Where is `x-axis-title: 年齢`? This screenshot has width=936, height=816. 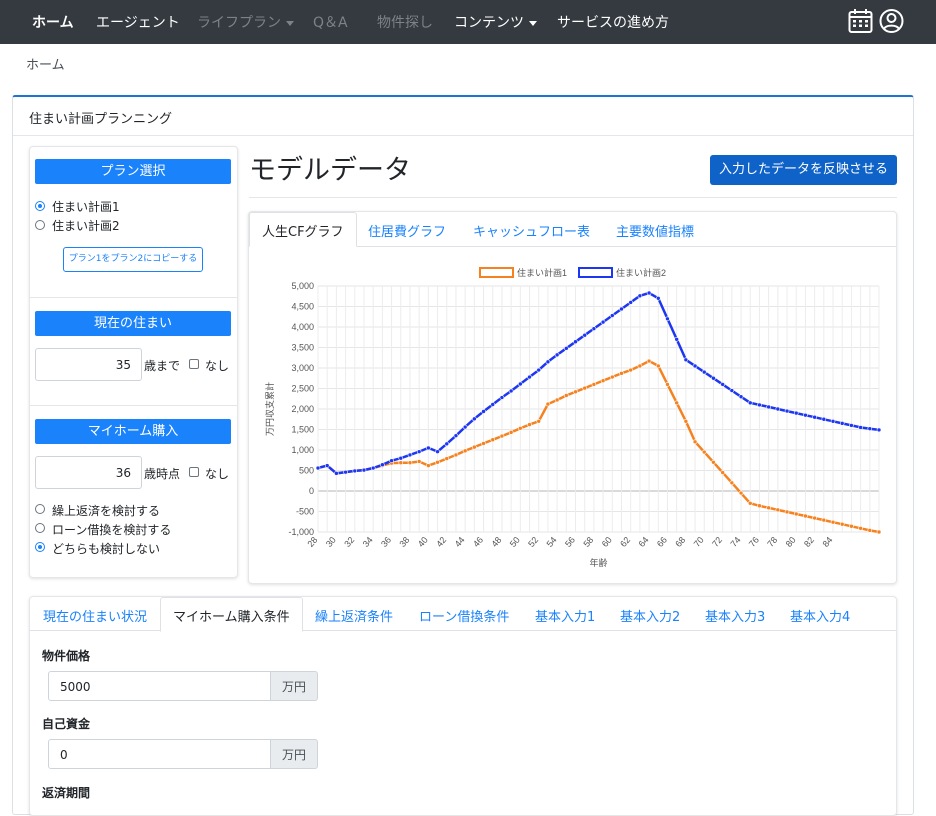
x-axis-title: 年齢 is located at coordinates (598, 562).